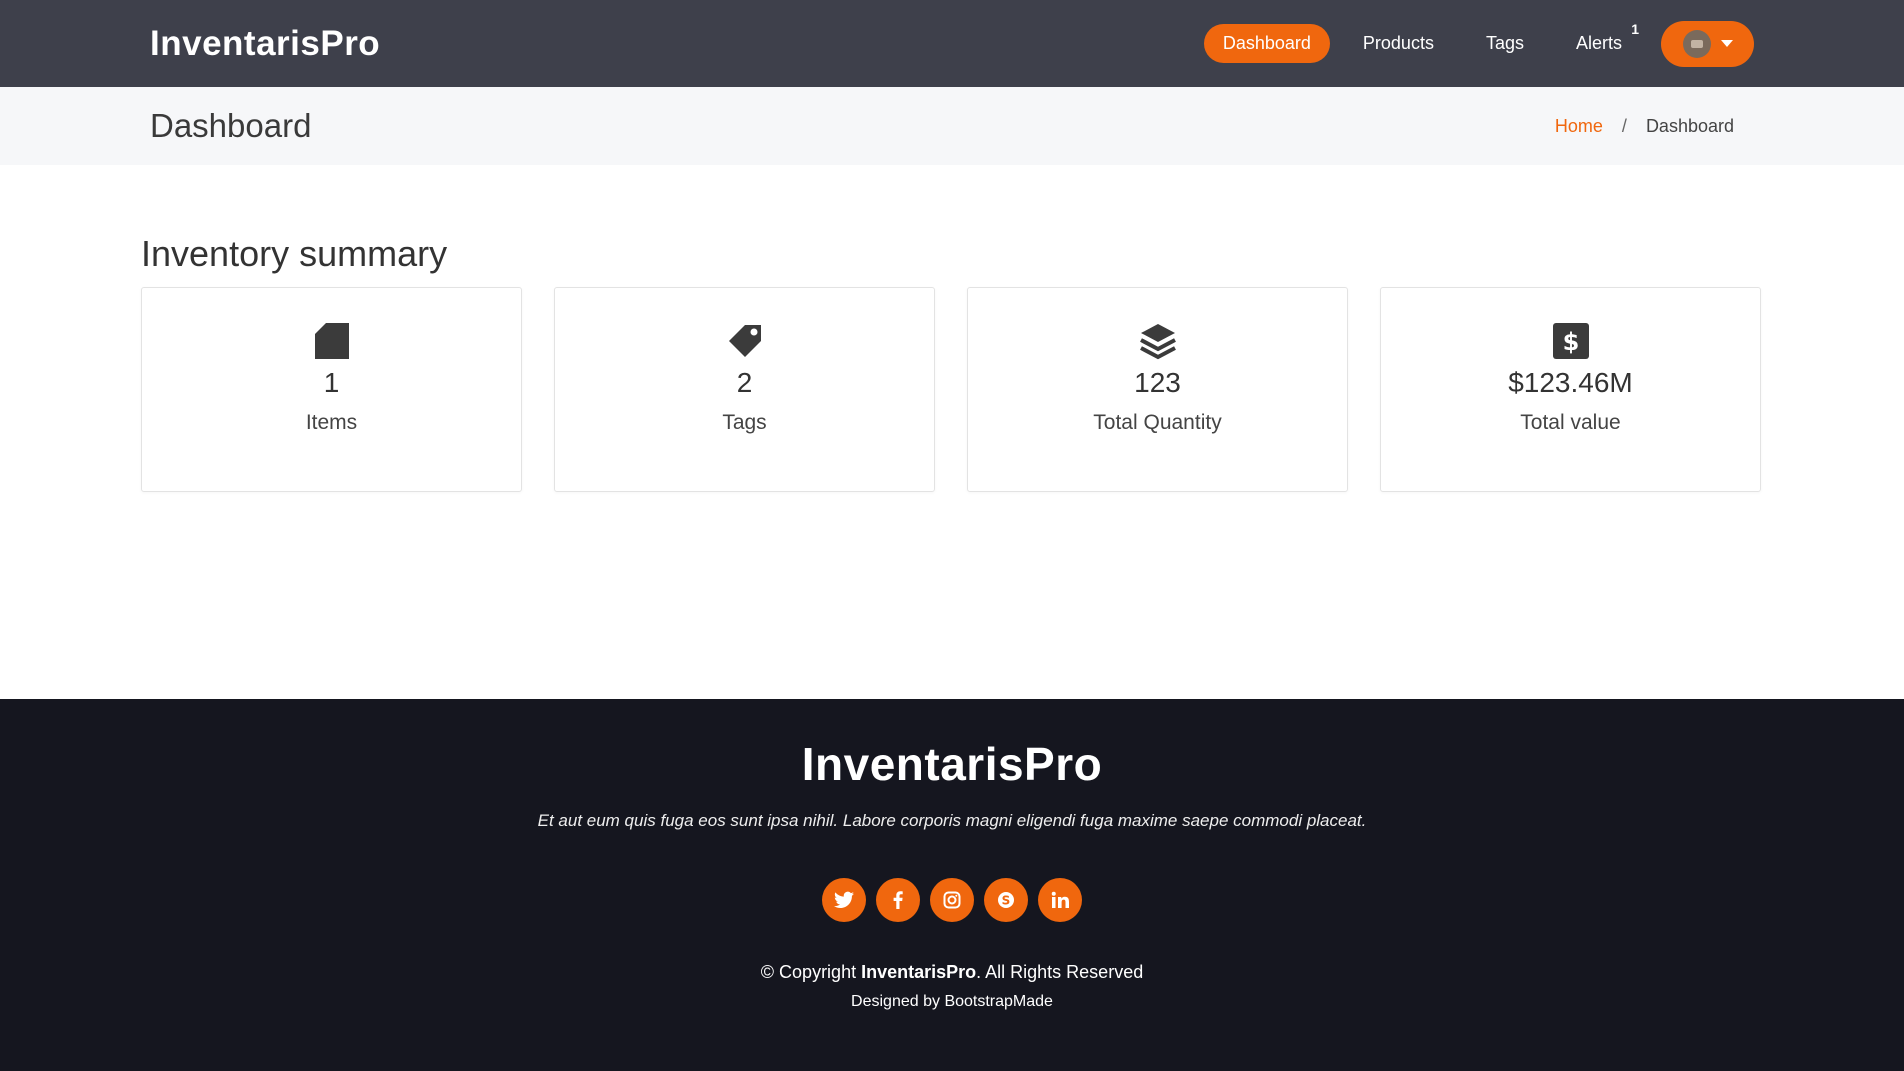 The width and height of the screenshot is (1904, 1071). I want to click on main-nav: Dashboard Products Tags Alerts 1, so click(1478, 43).